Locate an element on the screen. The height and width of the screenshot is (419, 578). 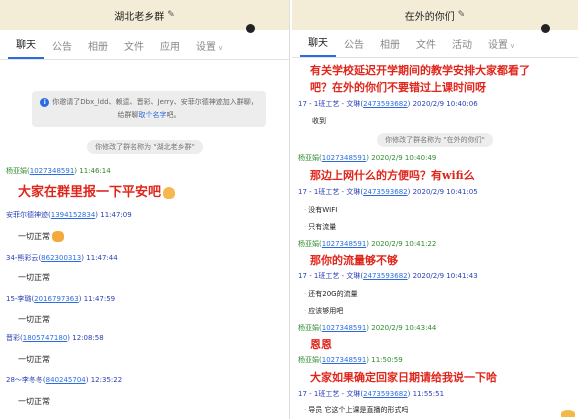
message-text: 收到 is located at coordinates (319, 121).